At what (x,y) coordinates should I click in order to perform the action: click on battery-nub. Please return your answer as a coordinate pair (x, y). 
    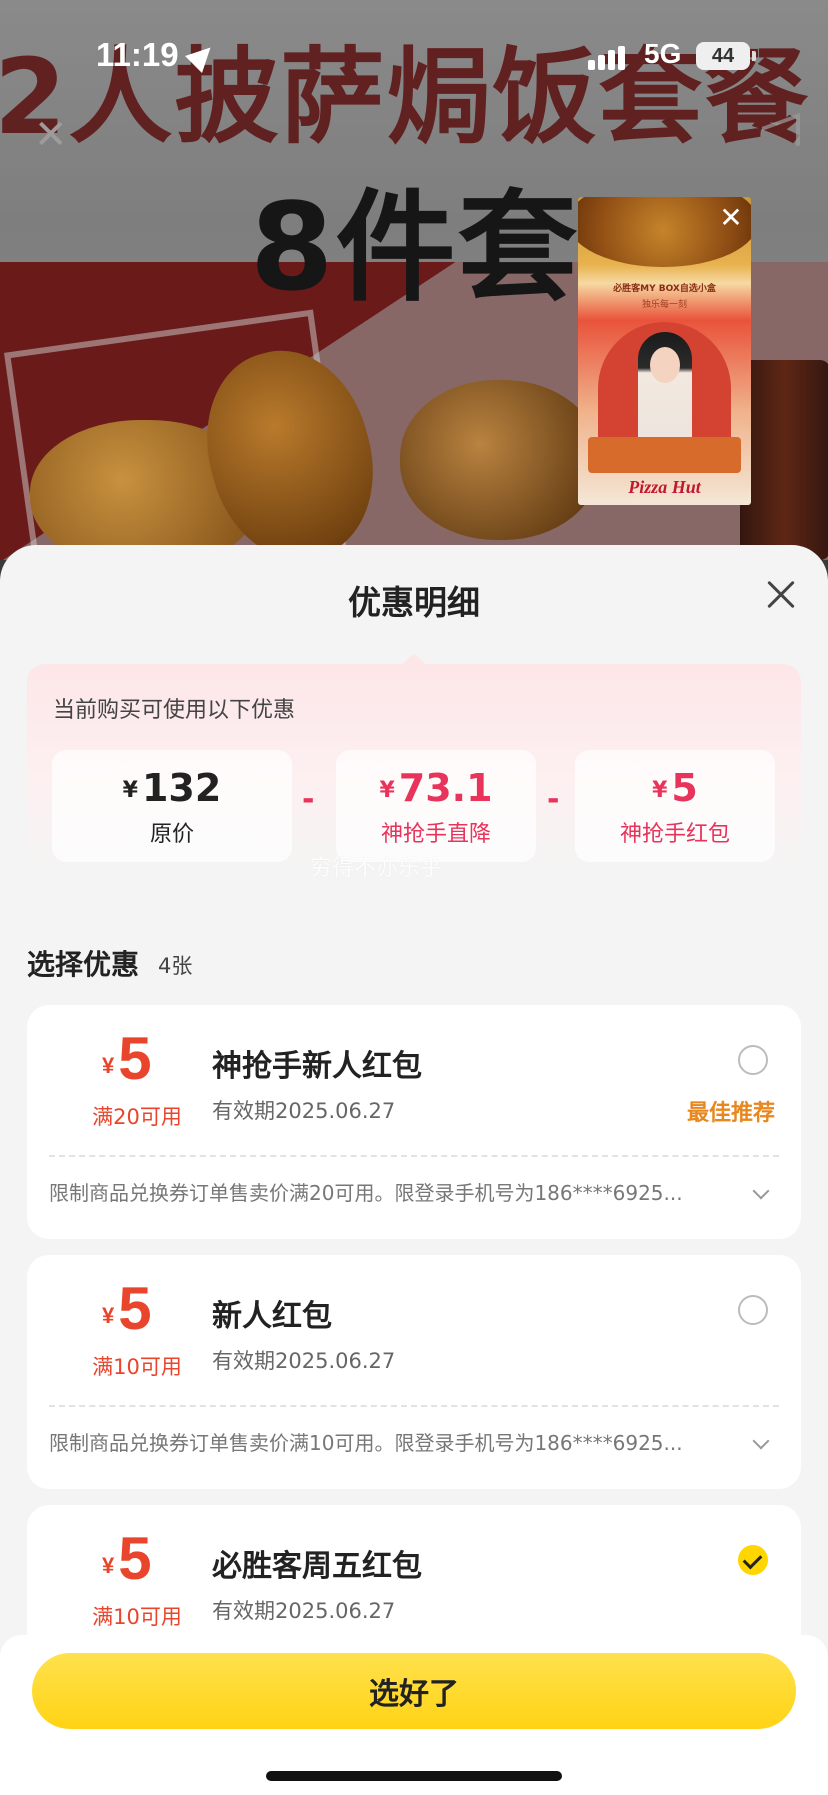
    Looking at the image, I should click on (754, 56).